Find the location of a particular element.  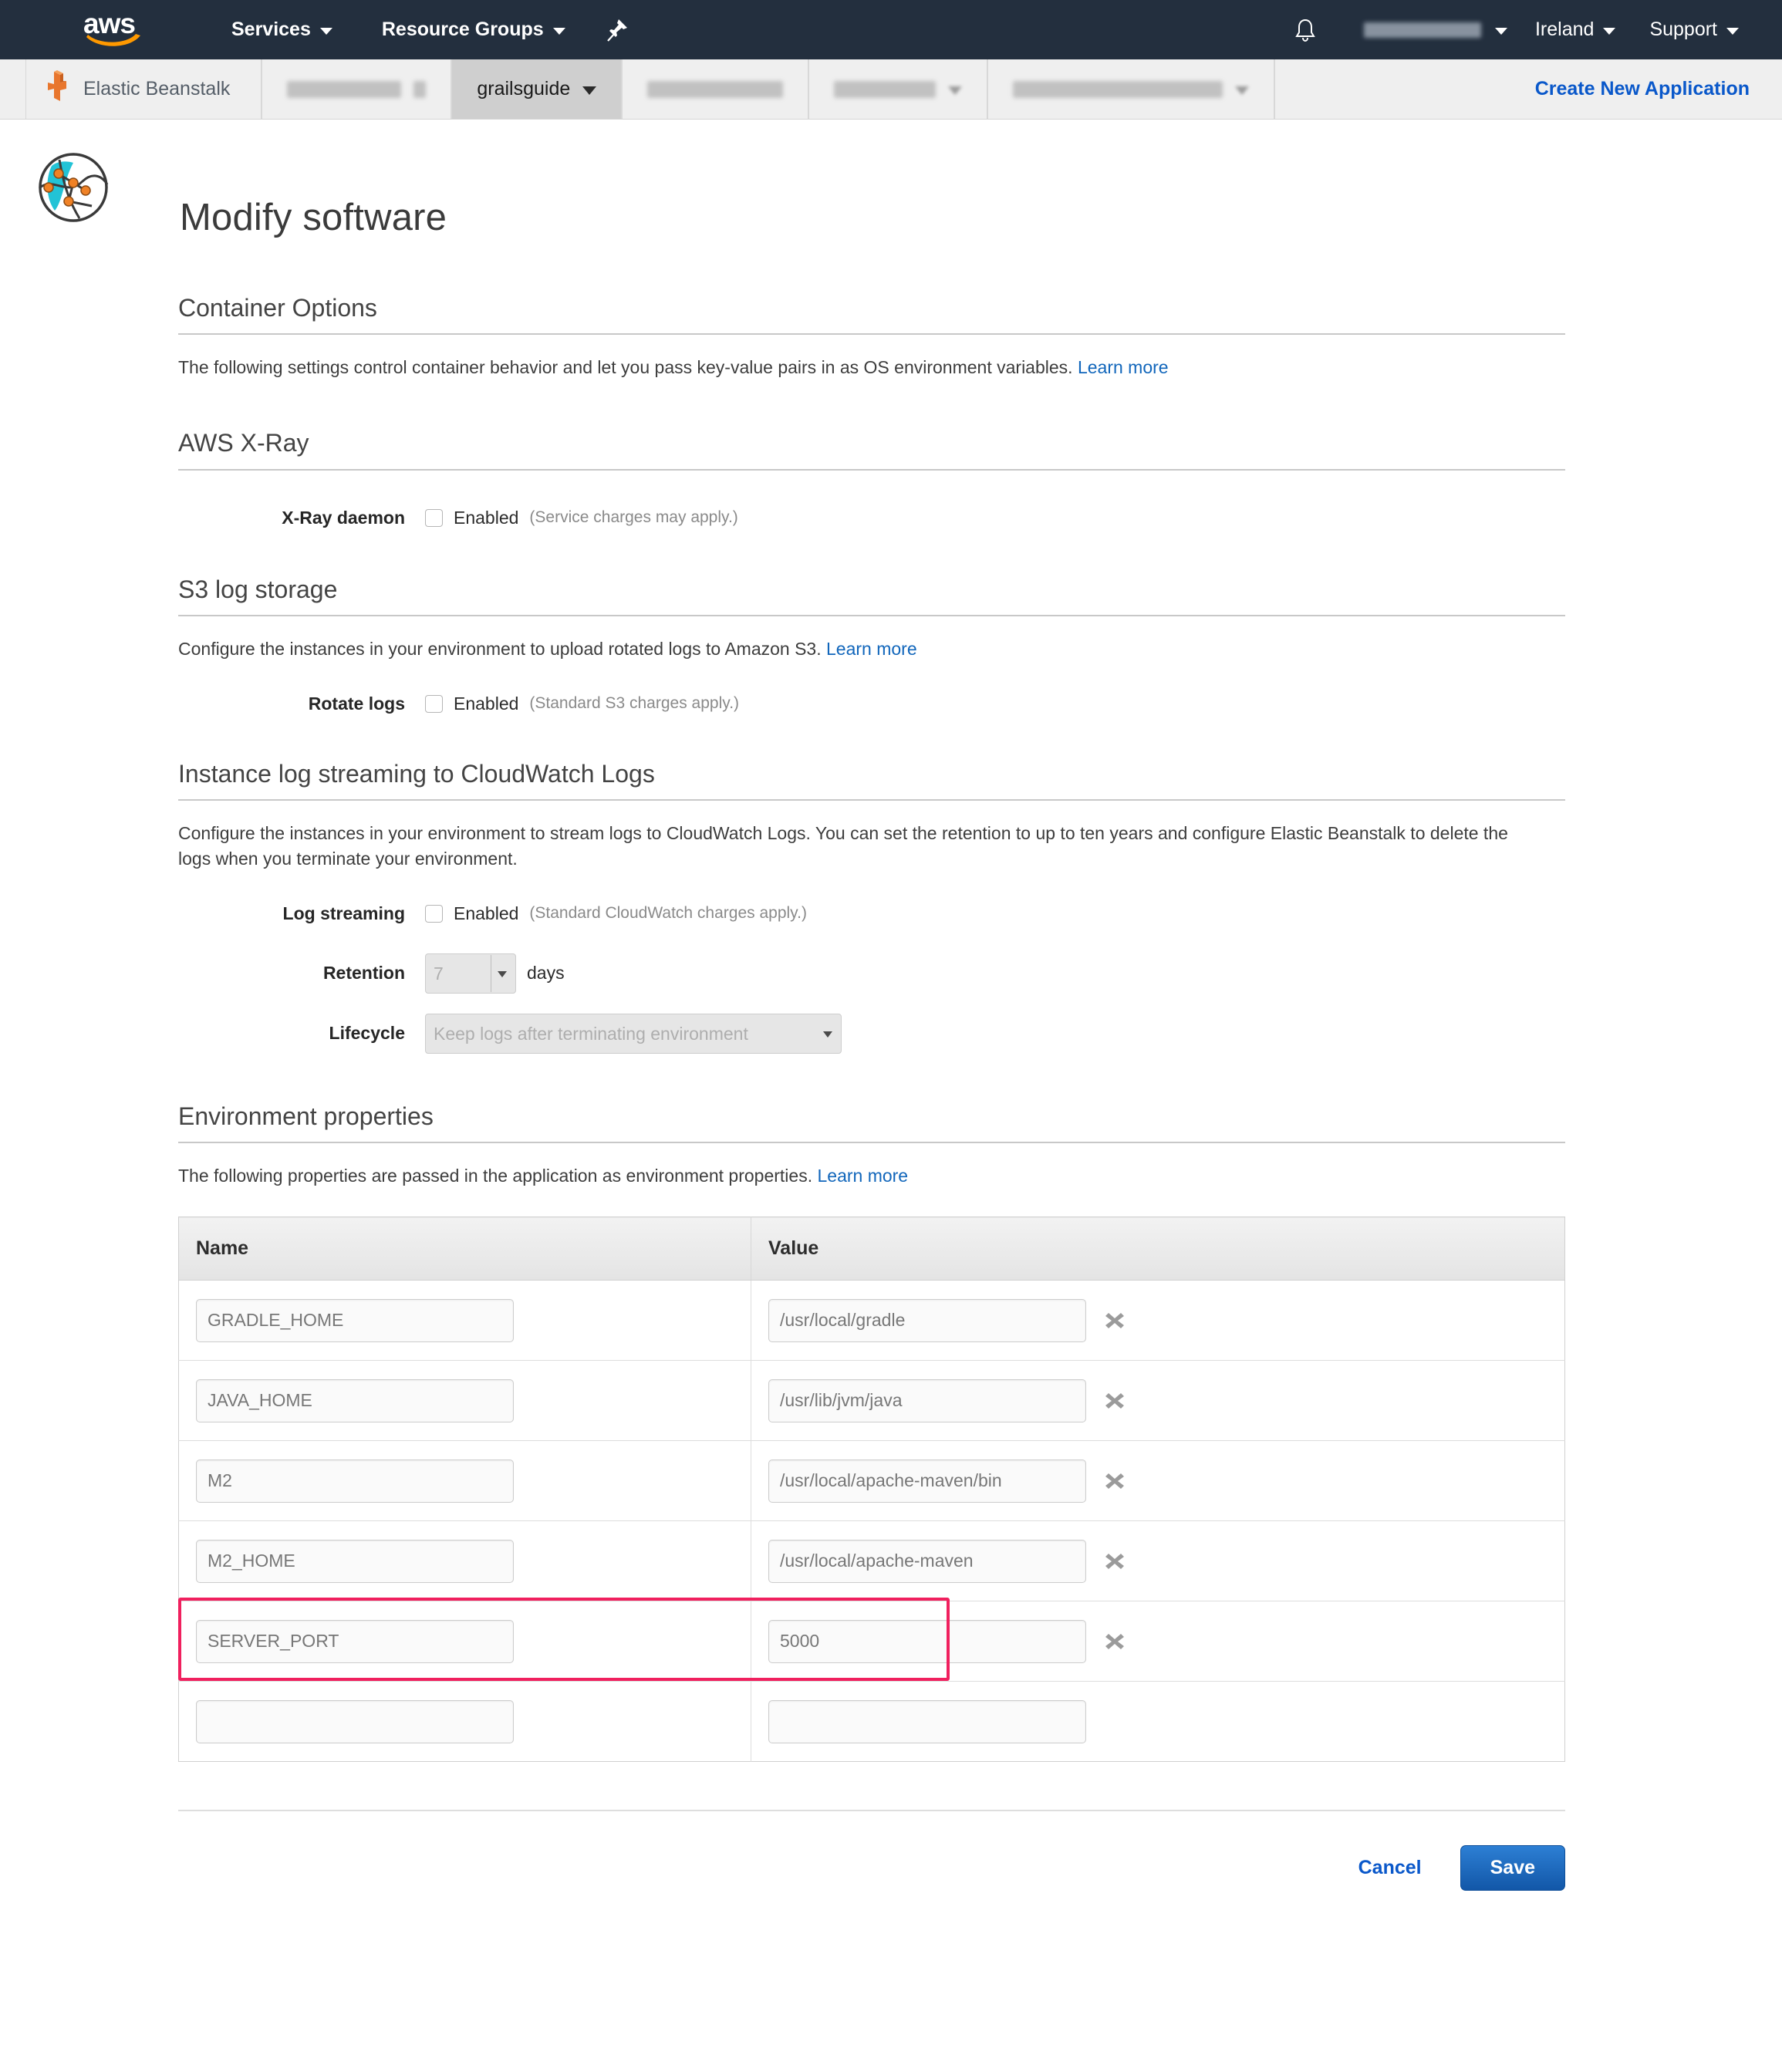

nav-region-menu: Ireland is located at coordinates (1575, 30).